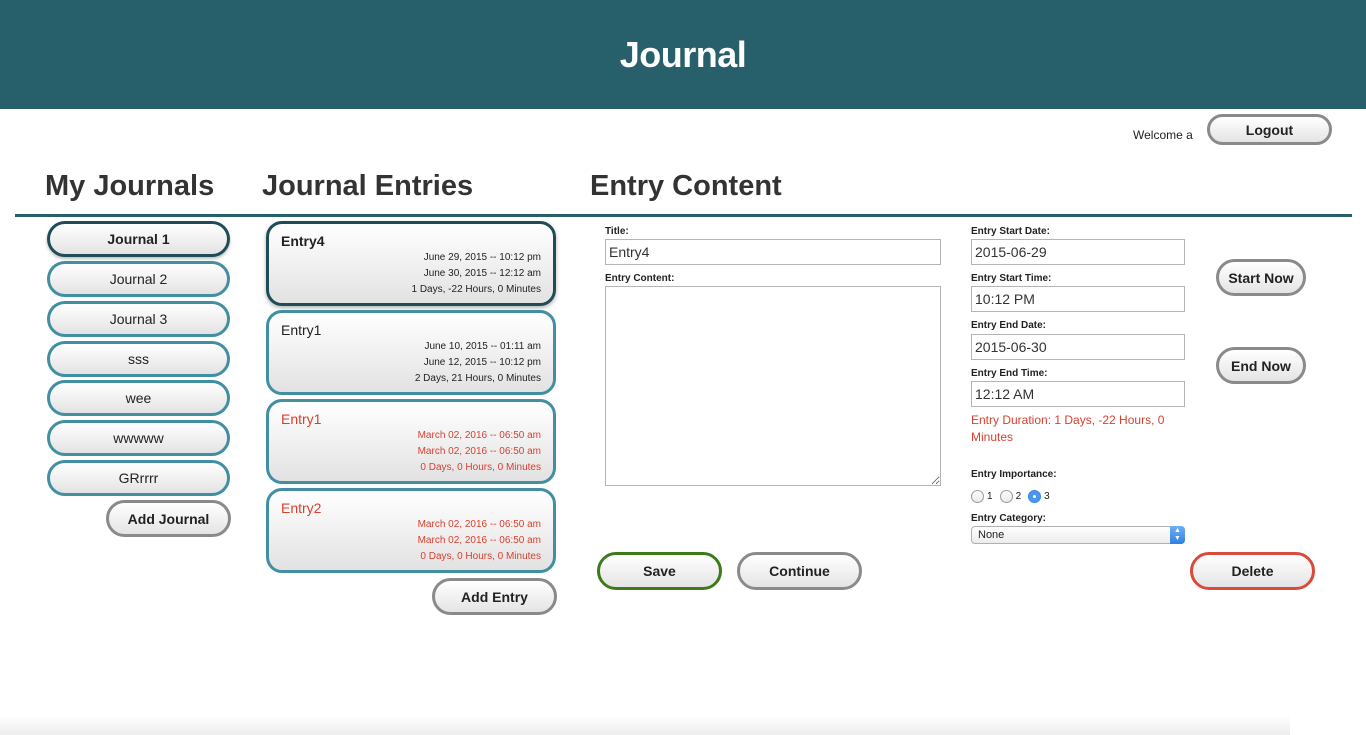 The image size is (1366, 735). Describe the element at coordinates (1009, 325) in the screenshot. I see `end-date-label: Entry End Date:` at that location.